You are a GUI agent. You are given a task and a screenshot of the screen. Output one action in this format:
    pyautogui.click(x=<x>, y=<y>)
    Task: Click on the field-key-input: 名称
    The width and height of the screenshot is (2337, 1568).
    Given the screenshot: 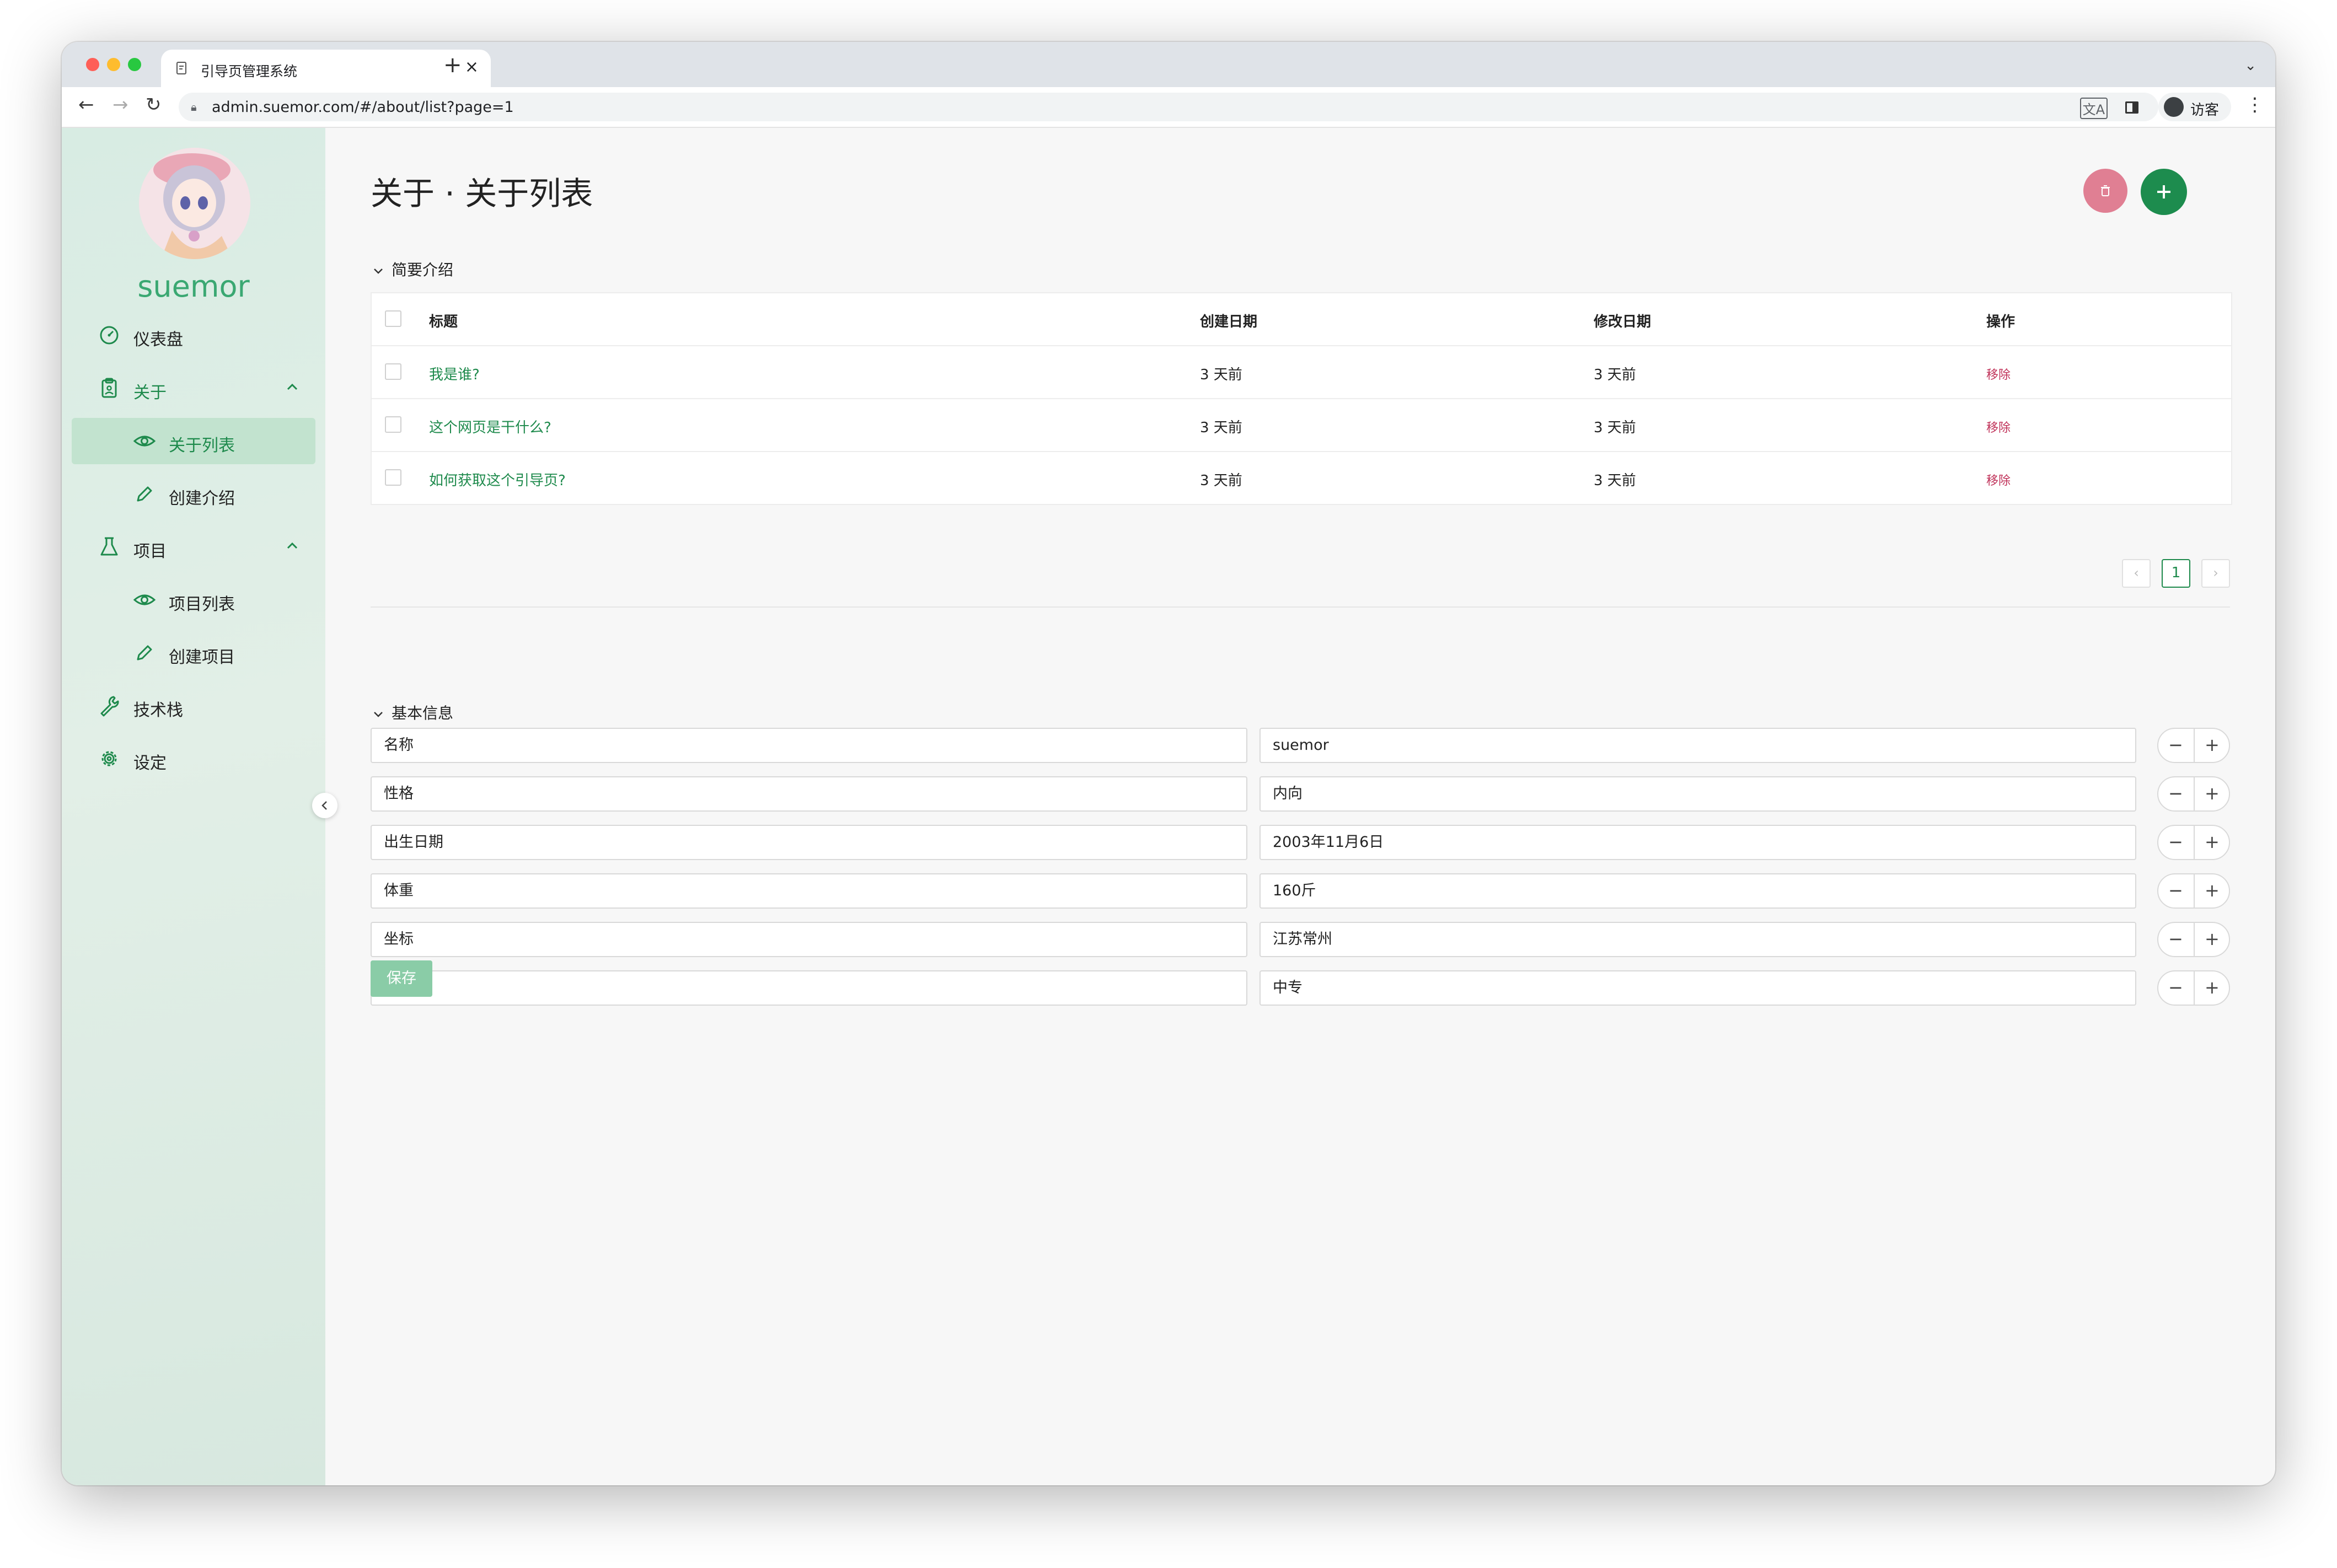 What is the action you would take?
    pyautogui.click(x=809, y=745)
    